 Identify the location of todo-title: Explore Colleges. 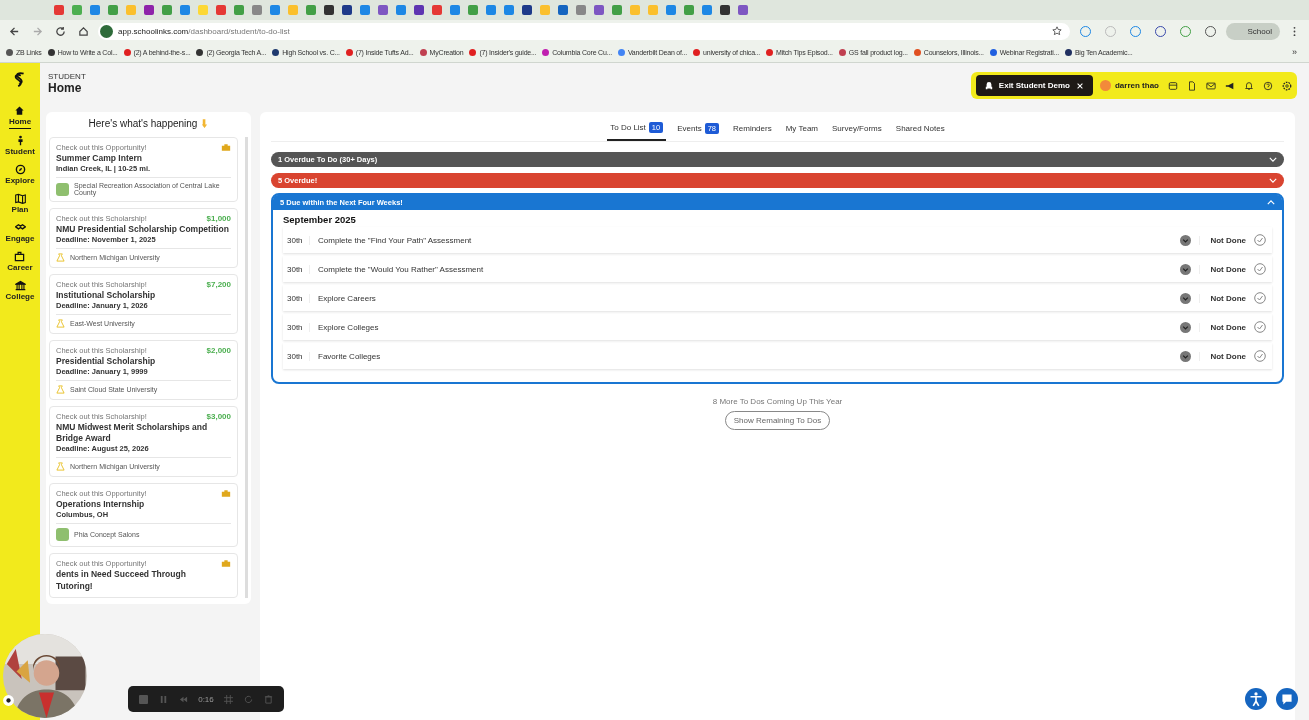
(349, 327).